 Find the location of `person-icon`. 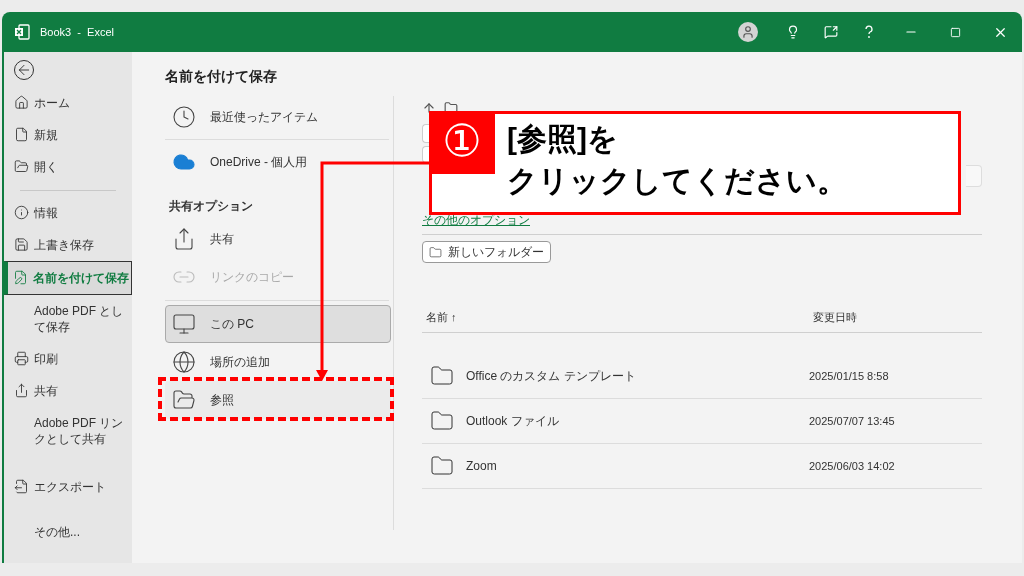

person-icon is located at coordinates (748, 32).